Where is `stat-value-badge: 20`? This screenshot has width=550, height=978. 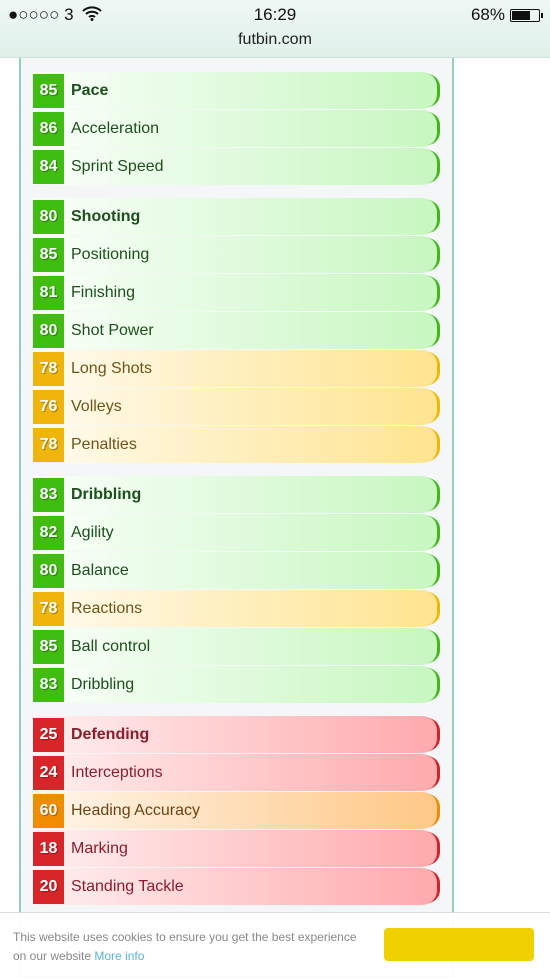 stat-value-badge: 20 is located at coordinates (48, 886).